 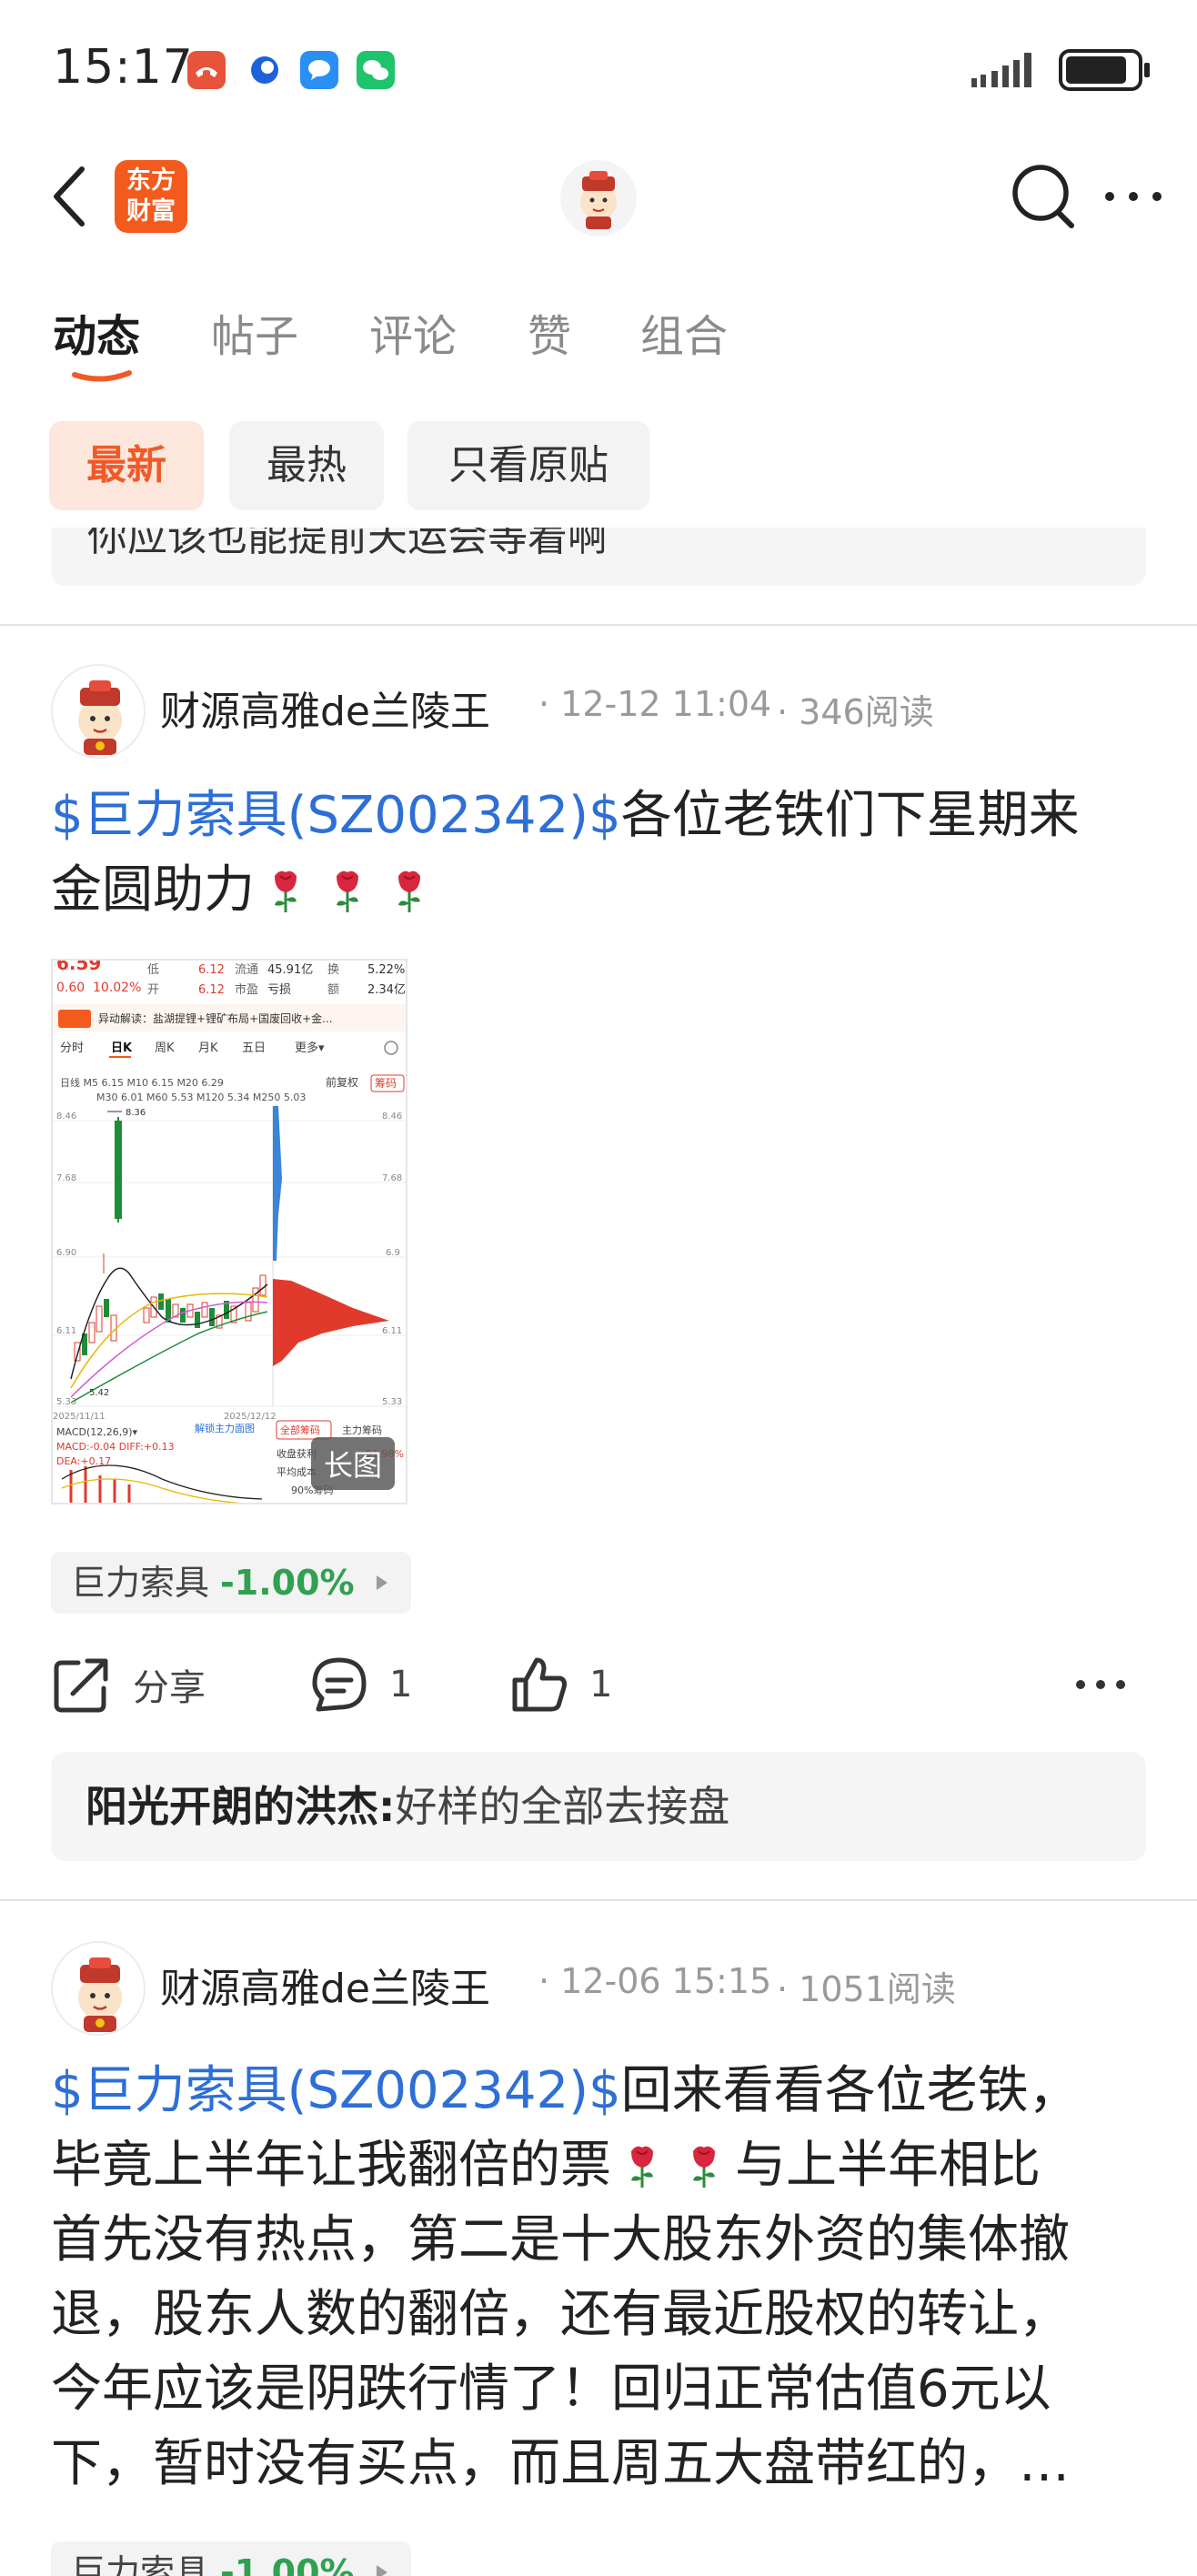 I want to click on filter-original-only: 只看原贴, so click(x=528, y=465).